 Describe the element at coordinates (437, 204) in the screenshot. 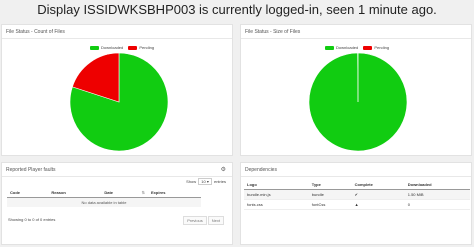

I see `dependency-downloaded: 0` at that location.